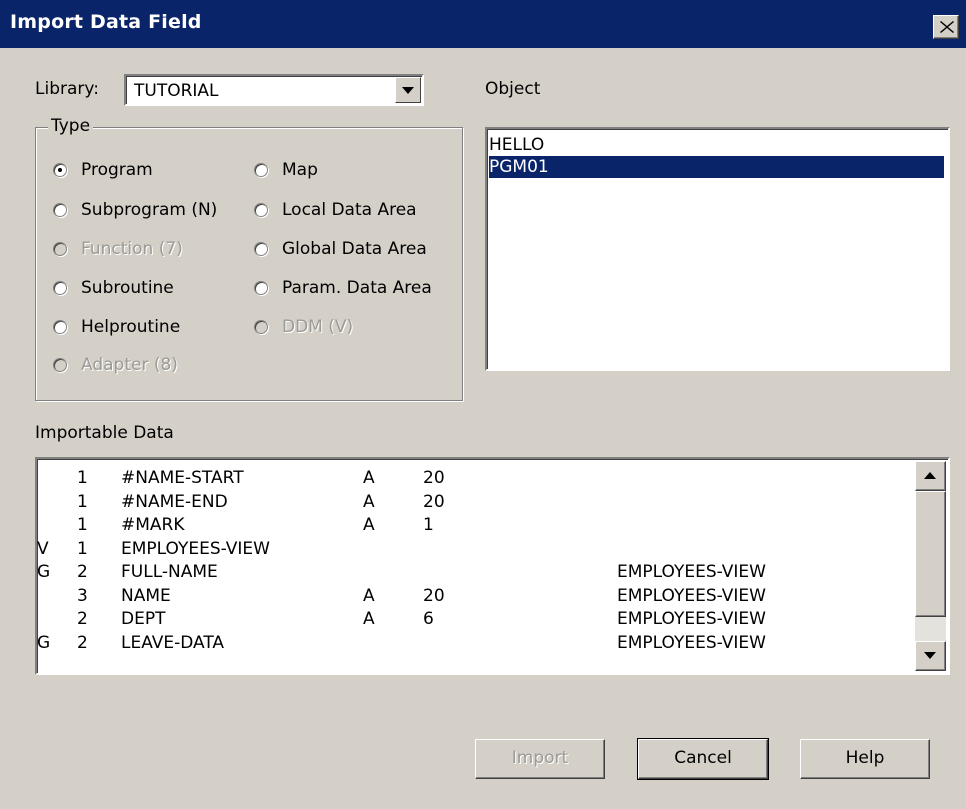 The height and width of the screenshot is (809, 966). What do you see at coordinates (104, 433) in the screenshot?
I see `importable-data-label: Importable Data` at bounding box center [104, 433].